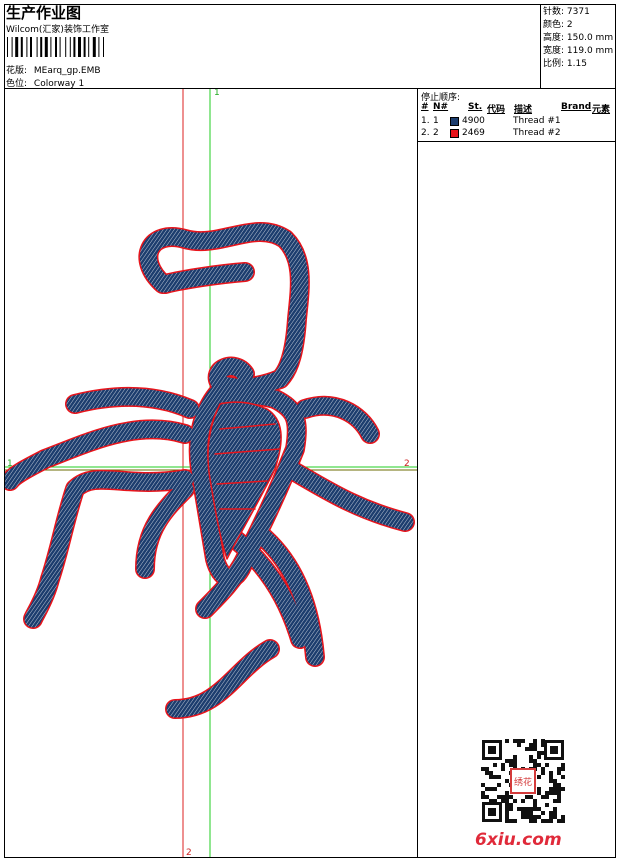  Describe the element at coordinates (516, 141) in the screenshot. I see `stop-sequence-divider` at that location.